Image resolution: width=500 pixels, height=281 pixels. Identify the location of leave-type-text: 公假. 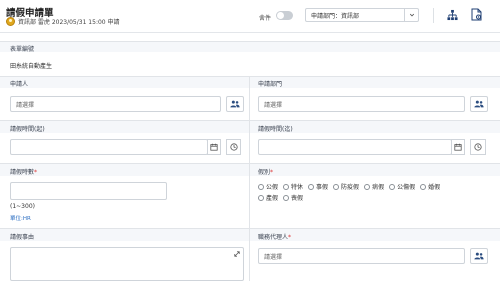
(272, 187).